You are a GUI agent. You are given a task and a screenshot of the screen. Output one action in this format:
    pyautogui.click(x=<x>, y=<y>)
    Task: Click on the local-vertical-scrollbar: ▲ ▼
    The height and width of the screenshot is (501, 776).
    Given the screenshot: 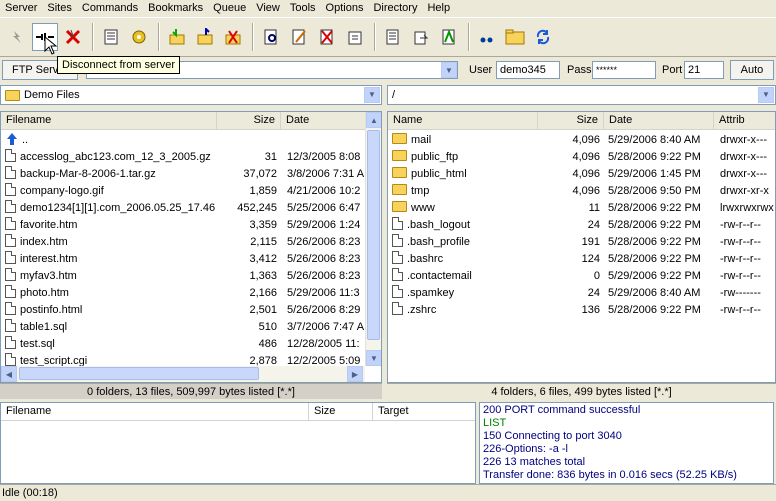 What is the action you would take?
    pyautogui.click(x=373, y=239)
    